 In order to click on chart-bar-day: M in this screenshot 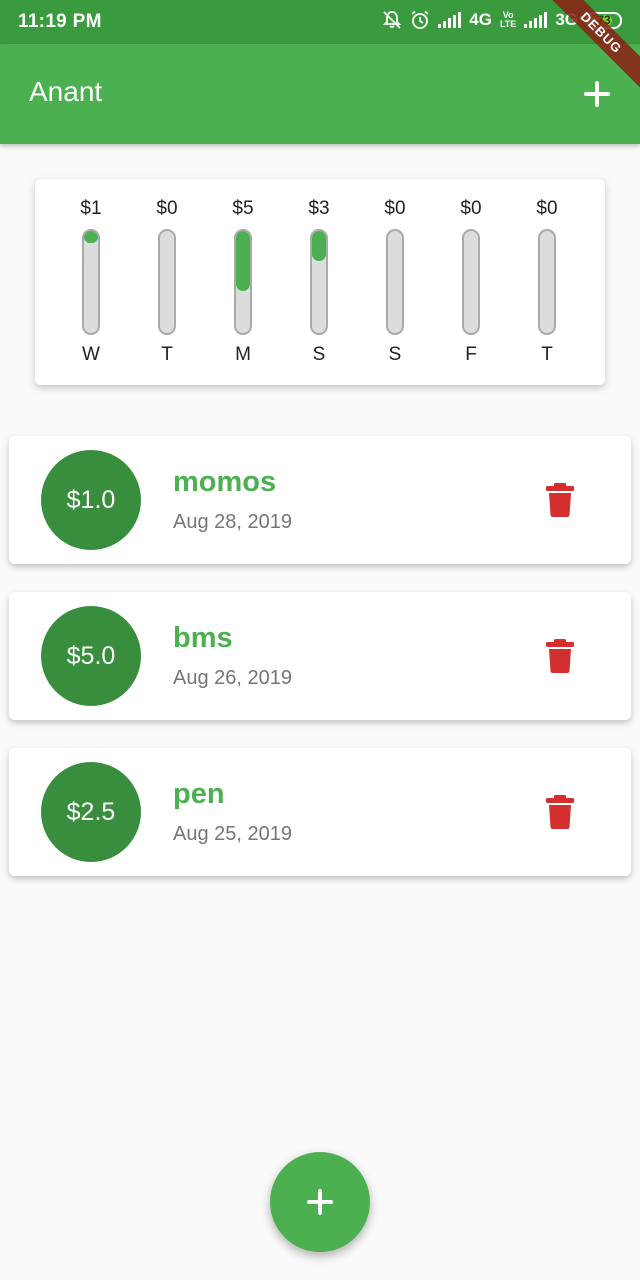, I will do `click(243, 354)`.